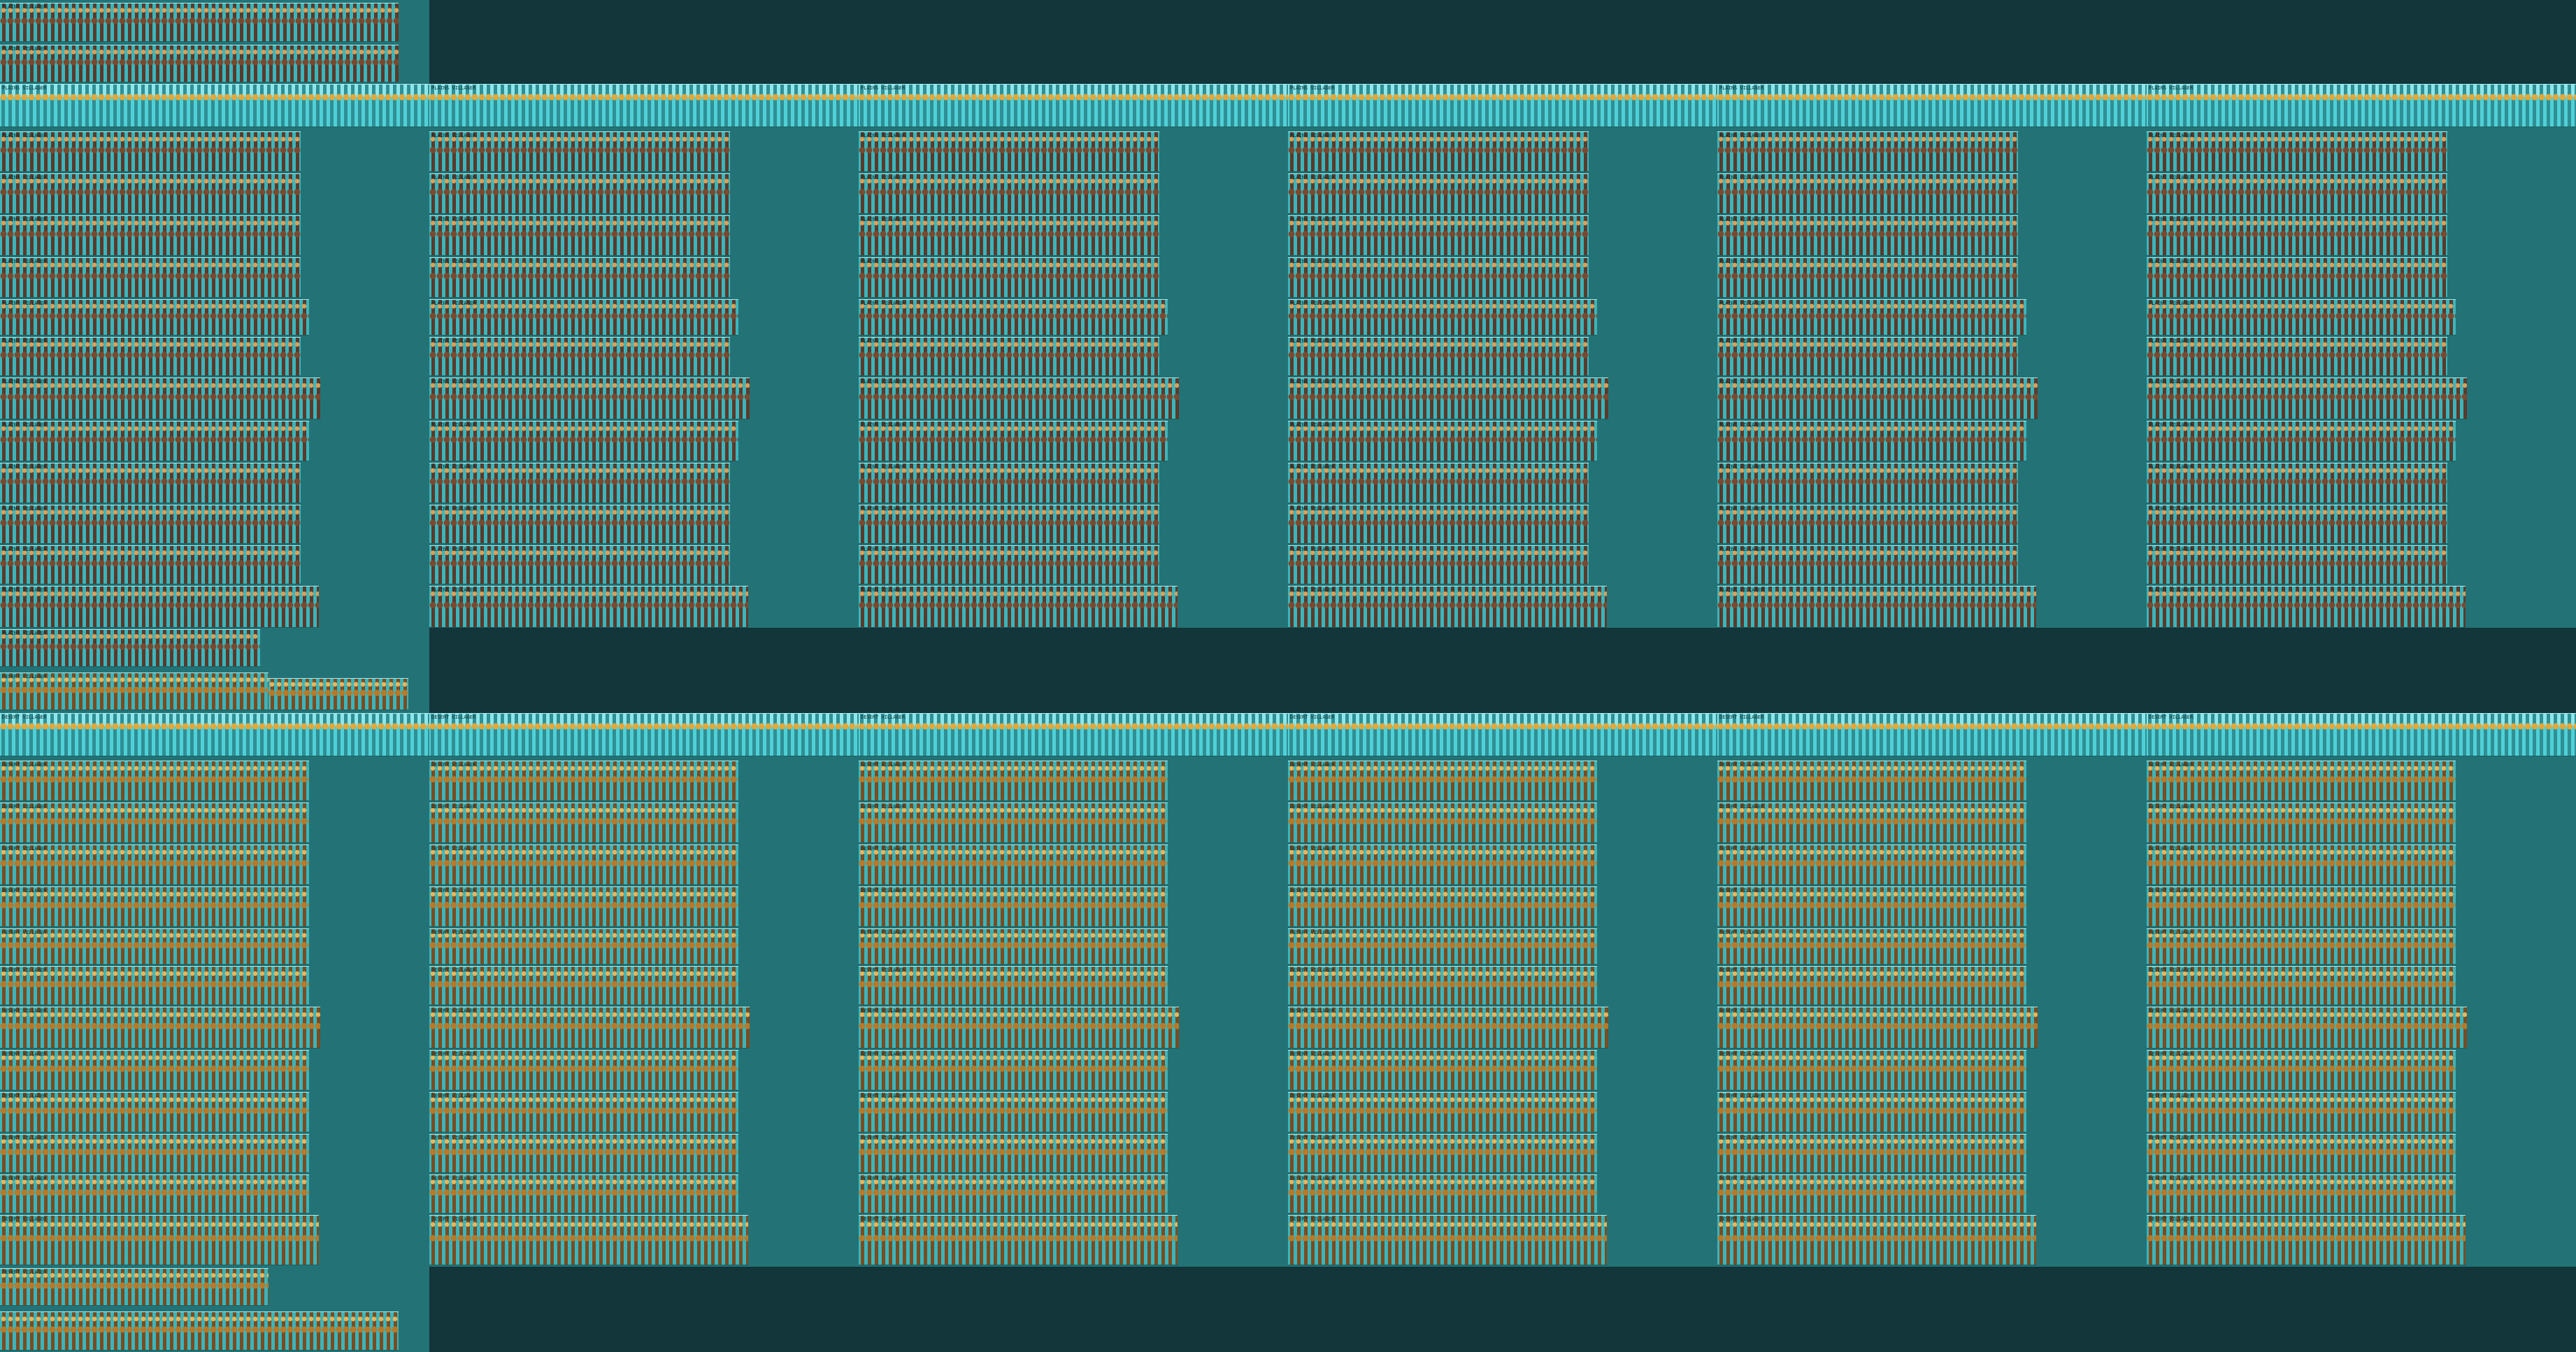 The width and height of the screenshot is (2576, 1352). I want to click on sprite-strip, so click(338, 694).